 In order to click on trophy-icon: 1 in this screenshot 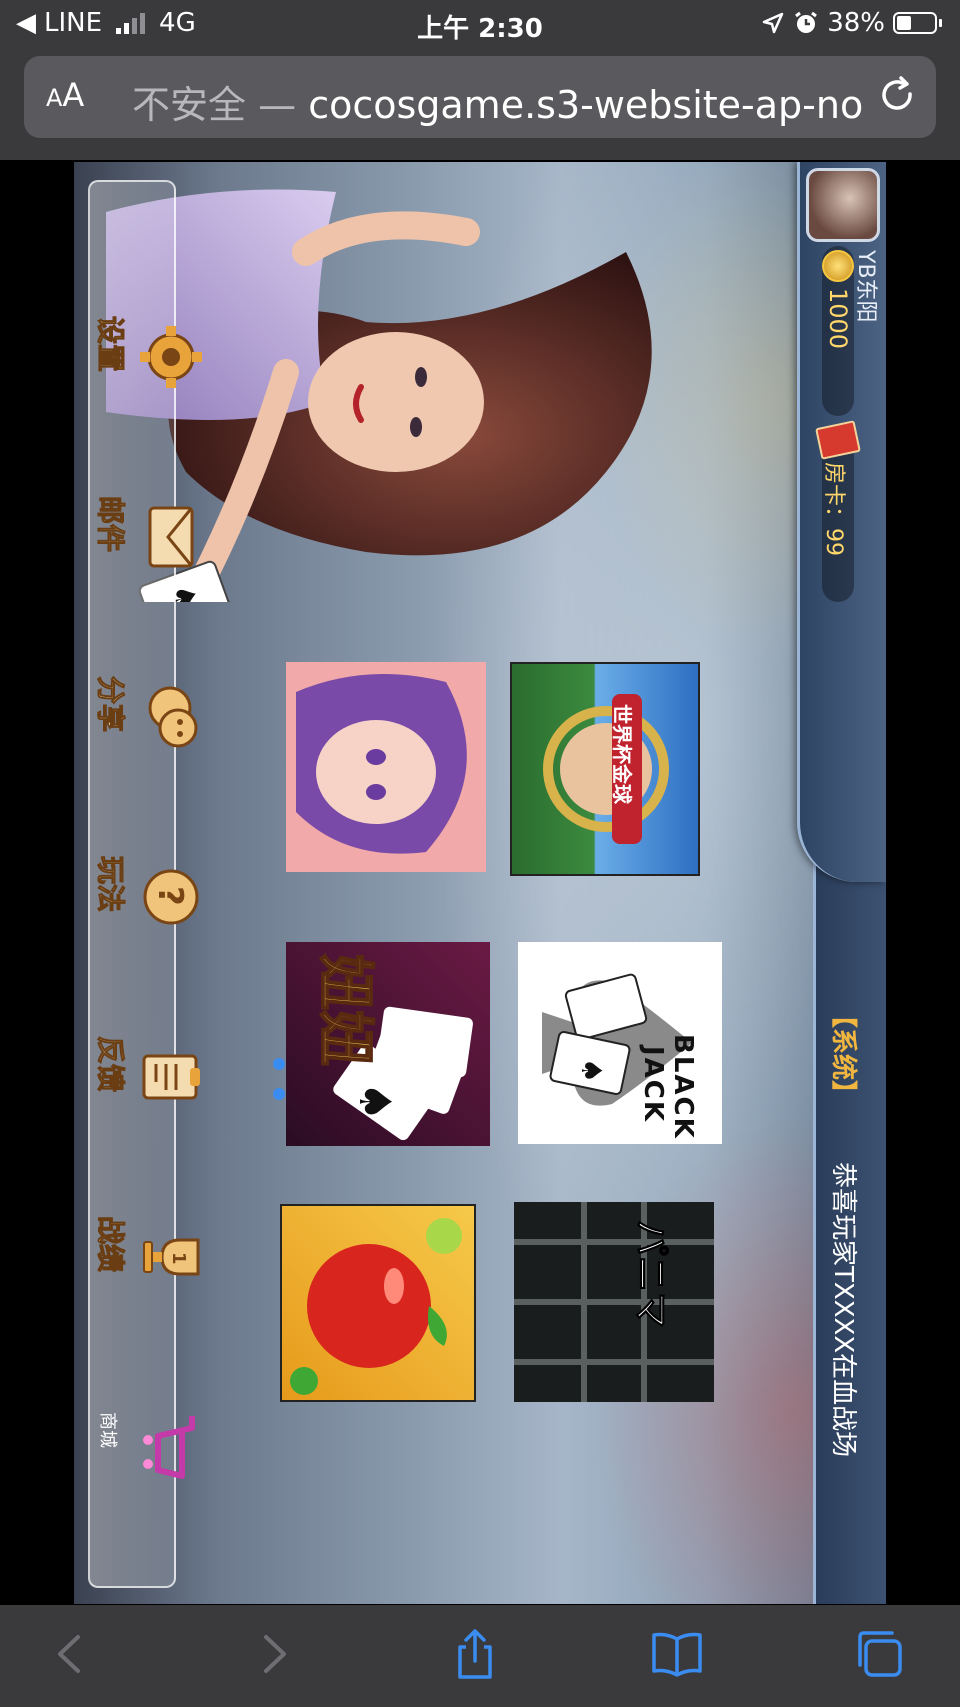, I will do `click(171, 1257)`.